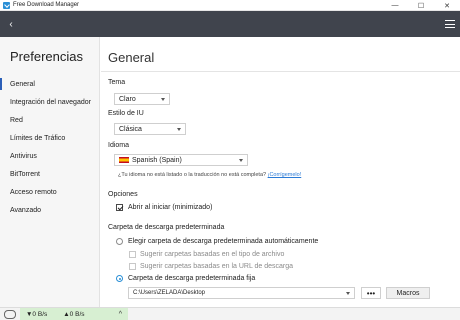  I want to click on download-folder-label: Carpeta de descarga predeterminada, so click(166, 227).